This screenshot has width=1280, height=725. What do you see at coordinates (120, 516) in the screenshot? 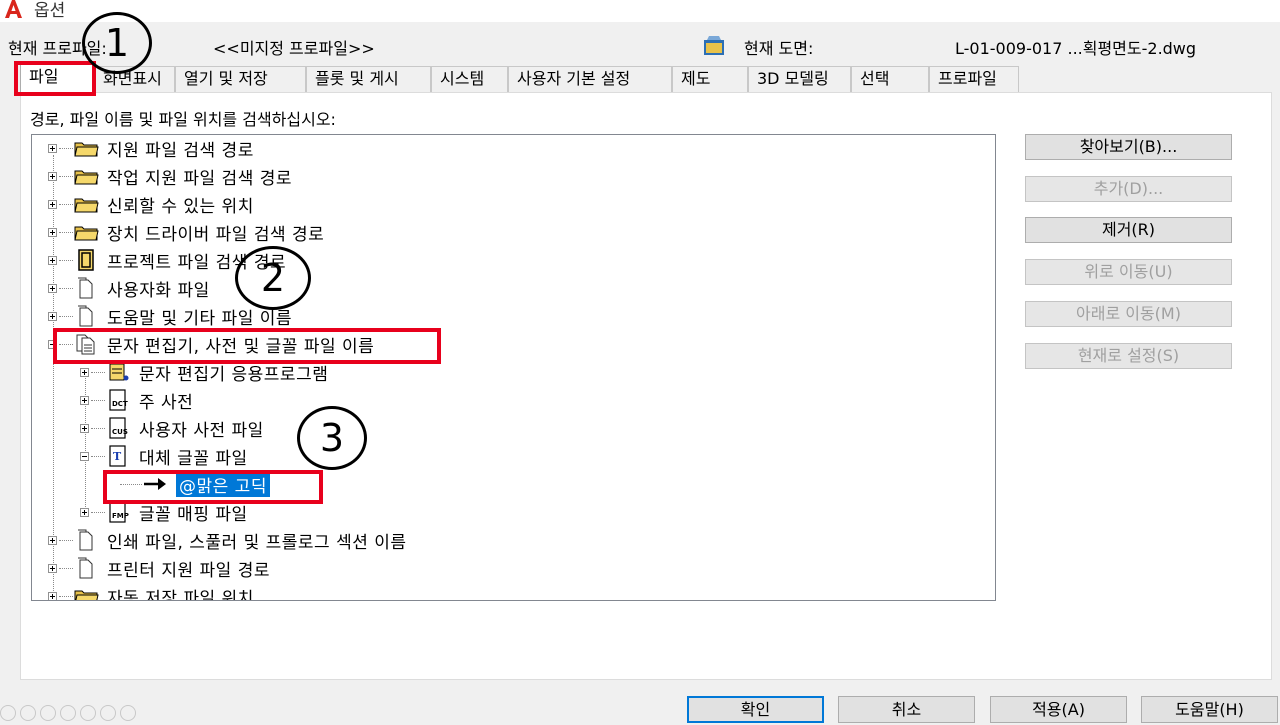
I see `svg-text: FMP` at bounding box center [120, 516].